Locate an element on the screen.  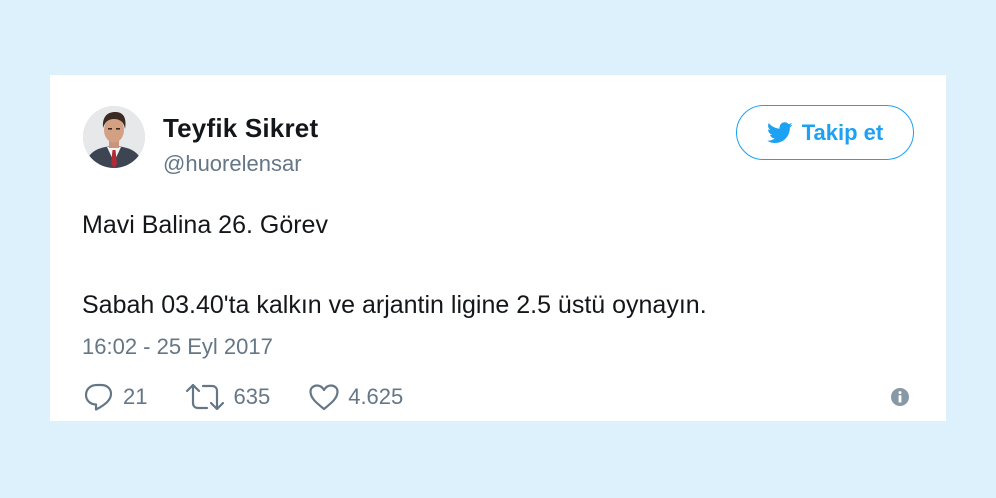
retweet-icon is located at coordinates (205, 397).